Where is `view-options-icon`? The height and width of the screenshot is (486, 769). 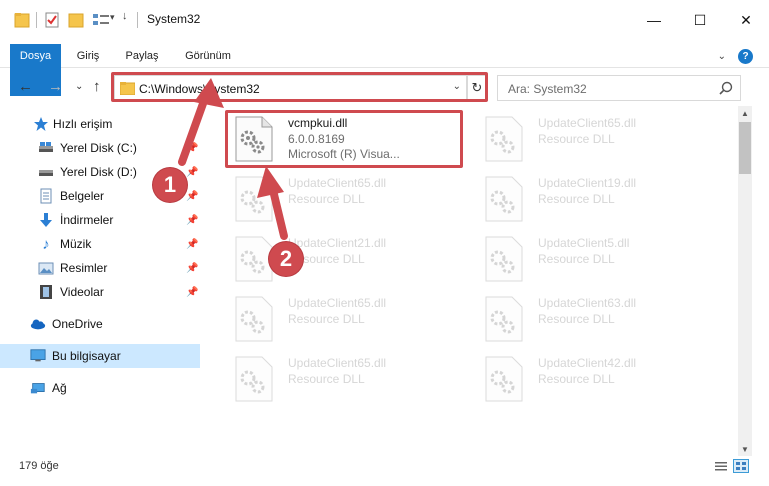
view-options-icon is located at coordinates (101, 20).